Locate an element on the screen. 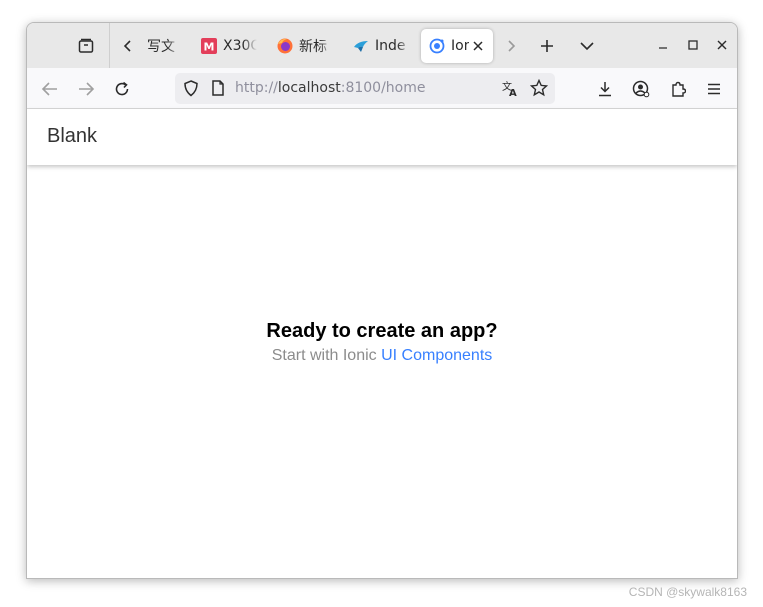  tab-overview-icon is located at coordinates (86, 46).